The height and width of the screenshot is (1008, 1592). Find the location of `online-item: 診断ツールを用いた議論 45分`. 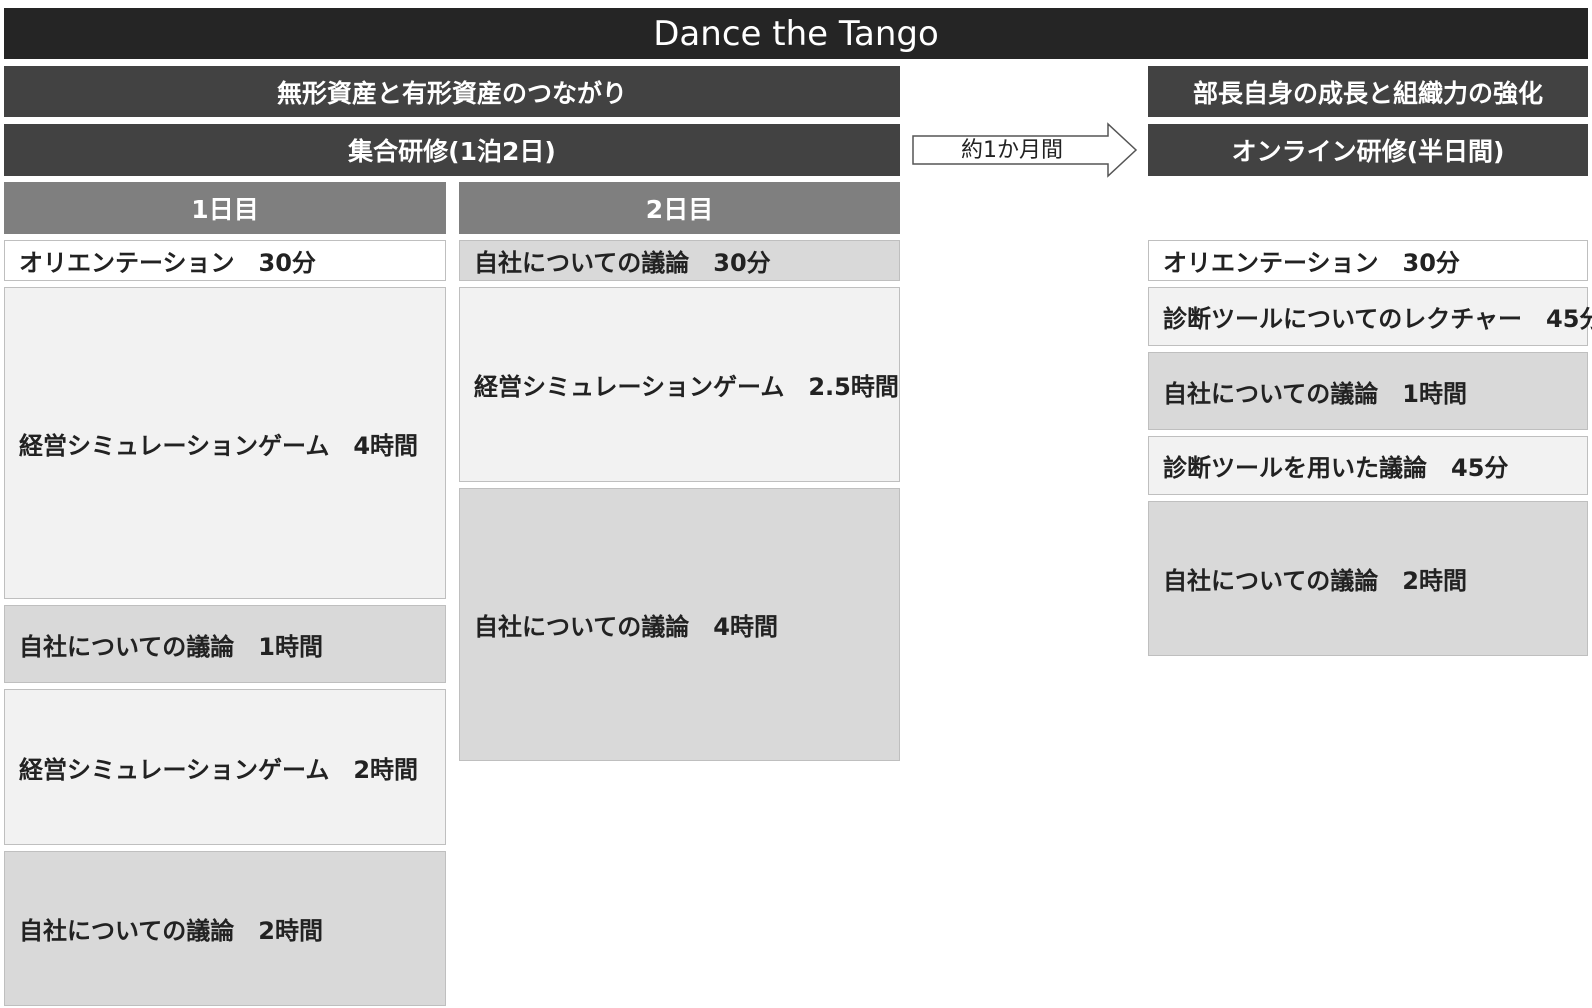

online-item: 診断ツールを用いた議論 45分 is located at coordinates (1368, 465).